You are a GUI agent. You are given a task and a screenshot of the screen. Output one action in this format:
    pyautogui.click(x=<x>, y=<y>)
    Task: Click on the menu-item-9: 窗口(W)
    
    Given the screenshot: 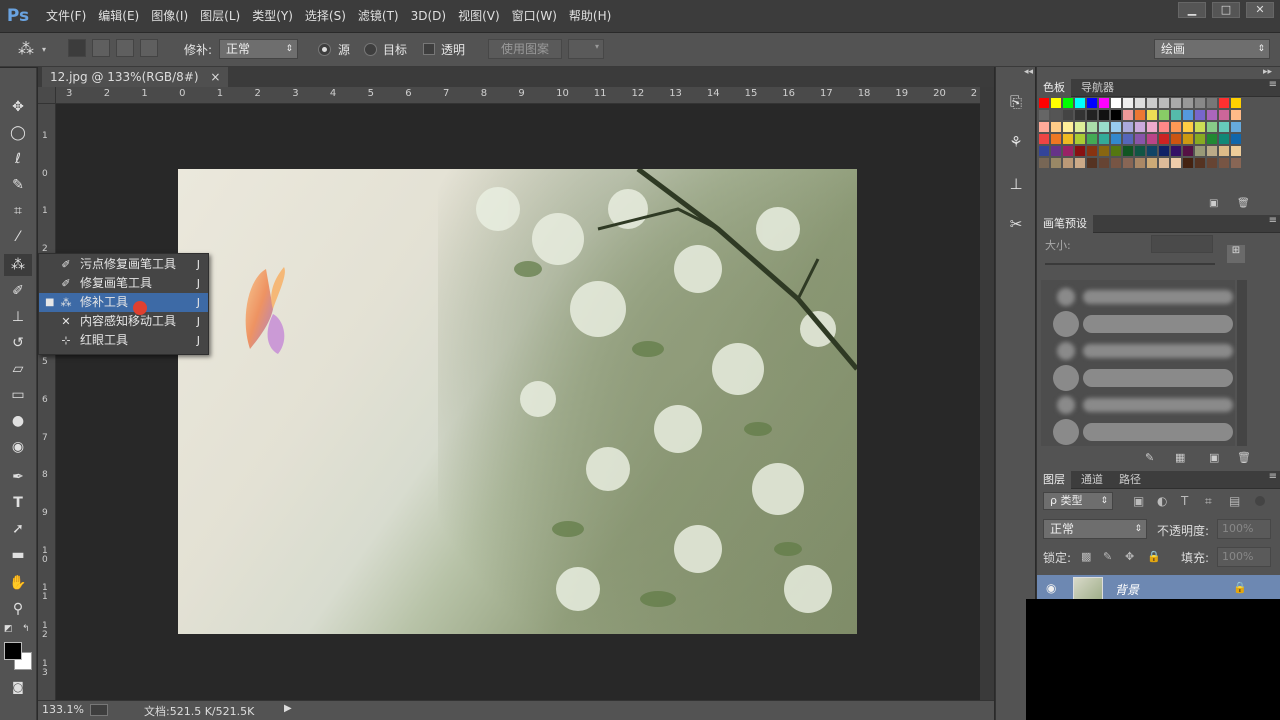 What is the action you would take?
    pyautogui.click(x=534, y=16)
    